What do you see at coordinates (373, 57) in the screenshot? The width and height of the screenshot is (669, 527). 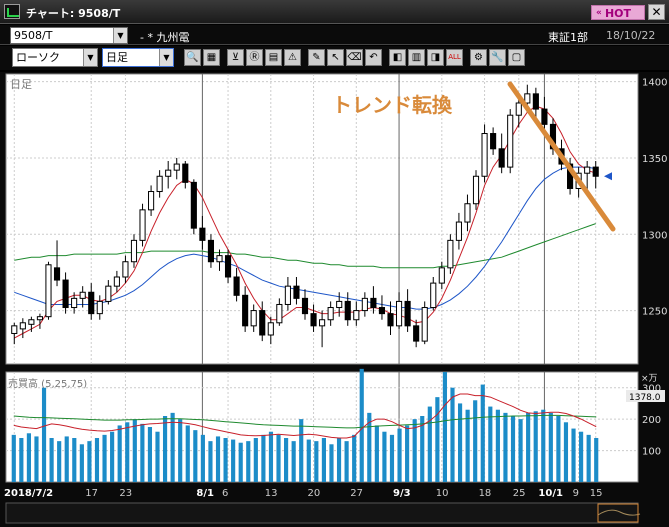 I see `undo-icon: ↶` at bounding box center [373, 57].